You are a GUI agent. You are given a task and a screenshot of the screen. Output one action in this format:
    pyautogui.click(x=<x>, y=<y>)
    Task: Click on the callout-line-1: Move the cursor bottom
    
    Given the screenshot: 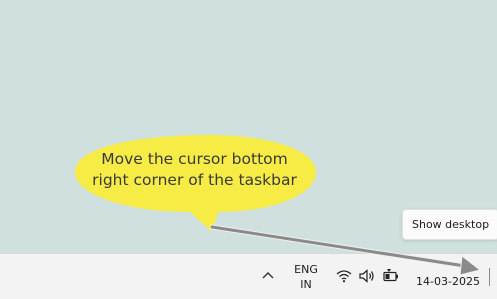 What is the action you would take?
    pyautogui.click(x=194, y=159)
    